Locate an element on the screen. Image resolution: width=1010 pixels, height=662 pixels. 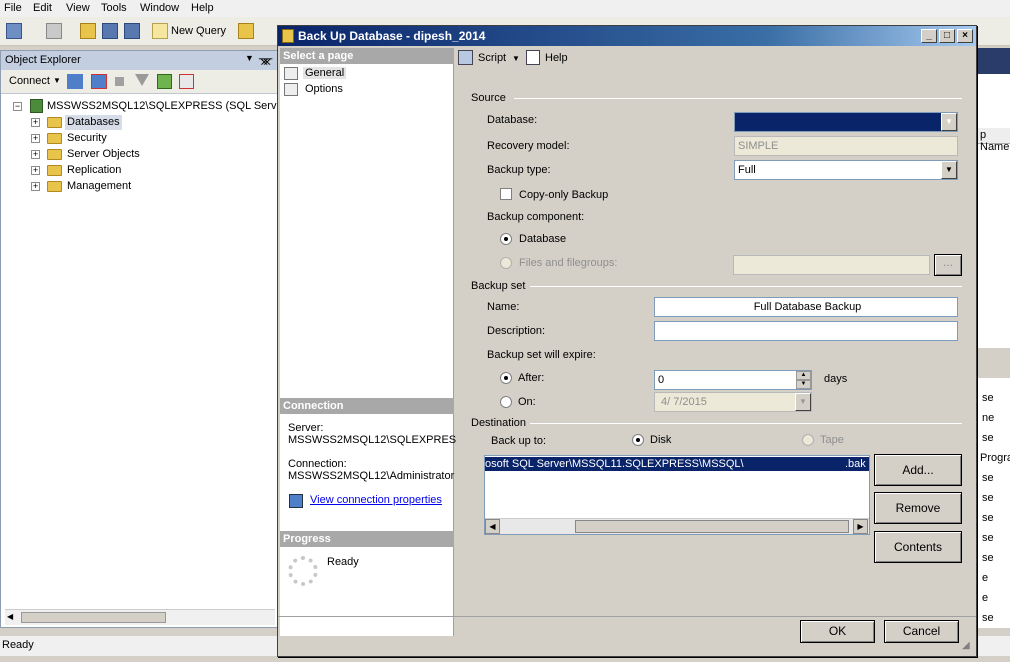
copy-only-checkbox is located at coordinates (506, 194).